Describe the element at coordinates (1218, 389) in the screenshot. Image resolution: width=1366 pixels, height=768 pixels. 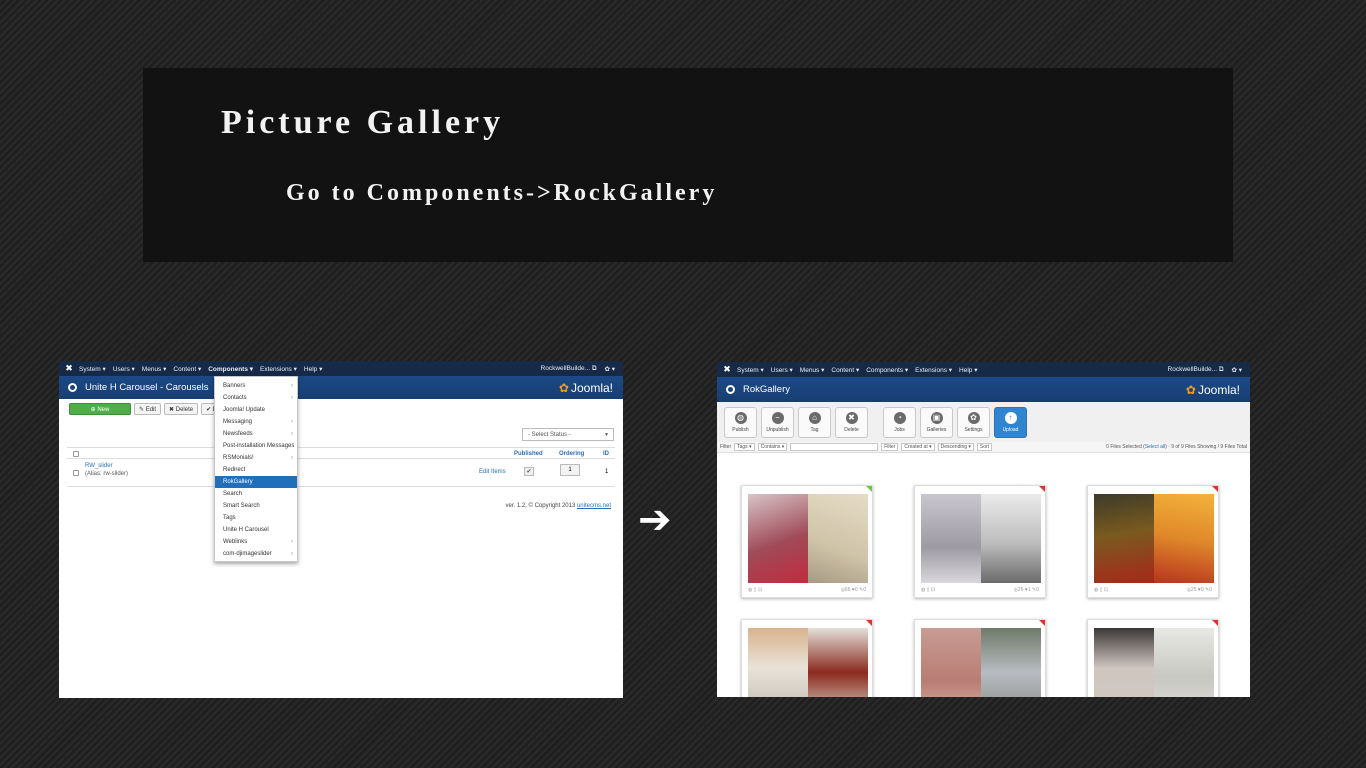
I see `brand-text: Joomla!` at that location.